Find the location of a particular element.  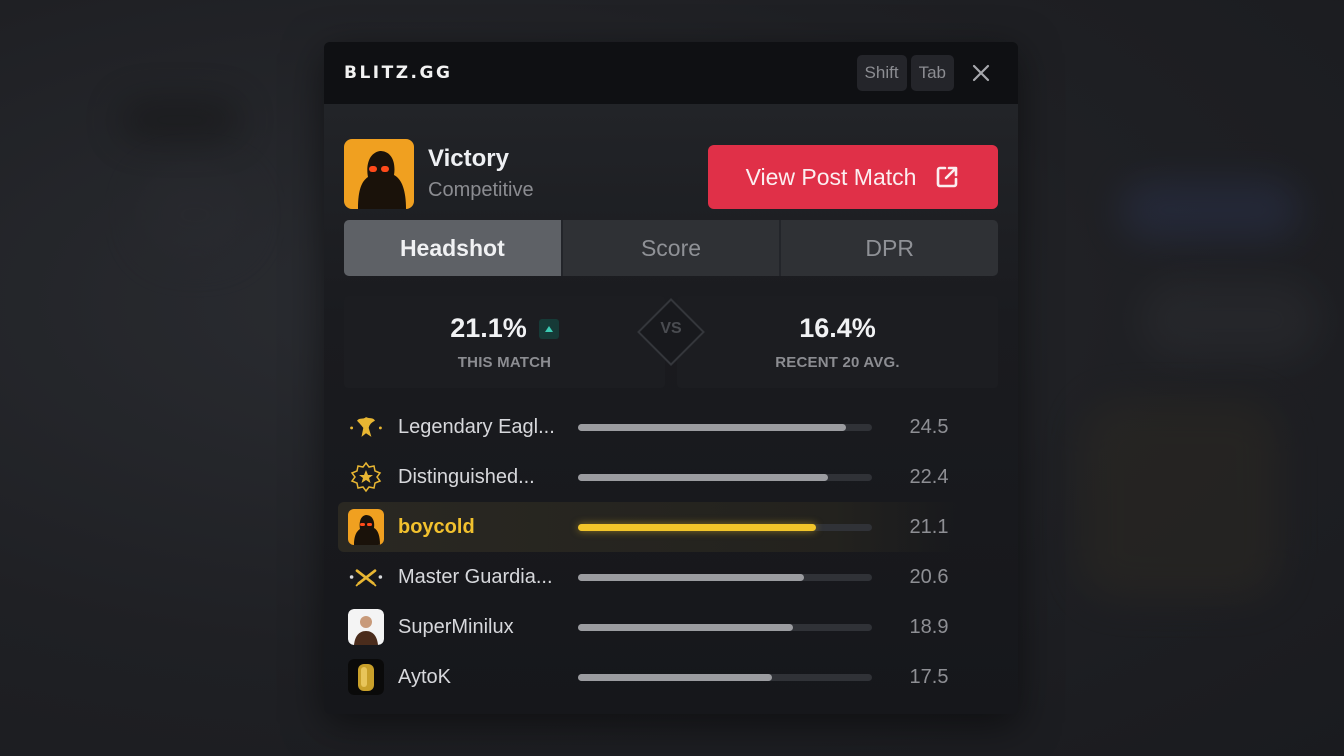

this-match-value: 21.1% is located at coordinates (488, 328).